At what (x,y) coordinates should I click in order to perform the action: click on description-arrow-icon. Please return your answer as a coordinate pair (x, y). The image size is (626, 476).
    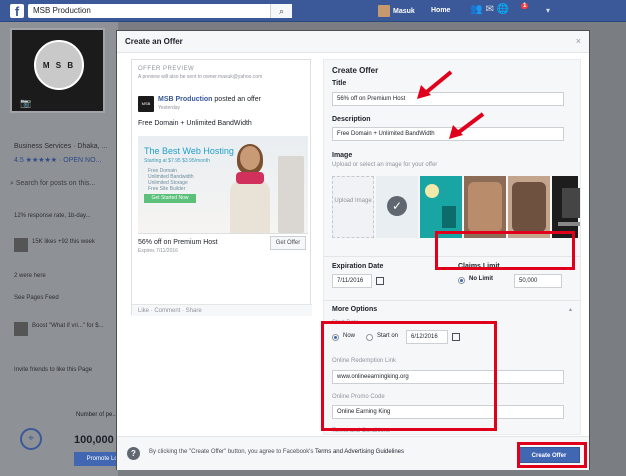
    Looking at the image, I should click on (467, 125).